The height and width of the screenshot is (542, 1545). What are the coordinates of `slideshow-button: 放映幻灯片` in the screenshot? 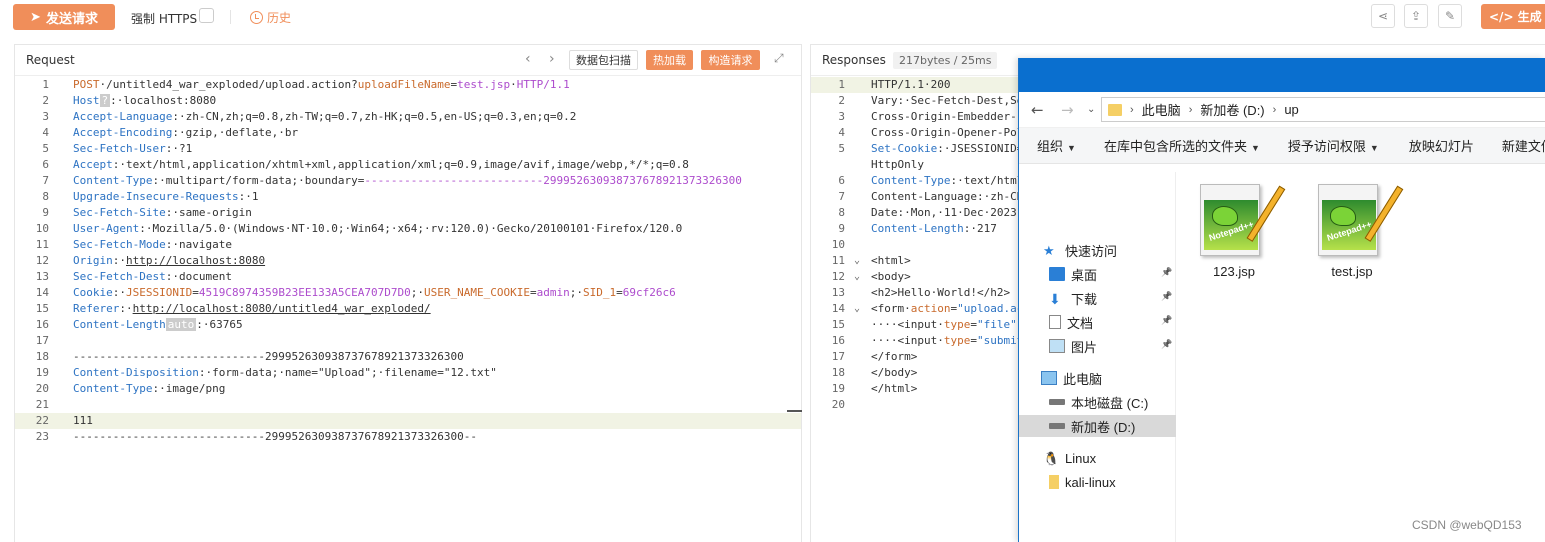 It's located at (1441, 145).